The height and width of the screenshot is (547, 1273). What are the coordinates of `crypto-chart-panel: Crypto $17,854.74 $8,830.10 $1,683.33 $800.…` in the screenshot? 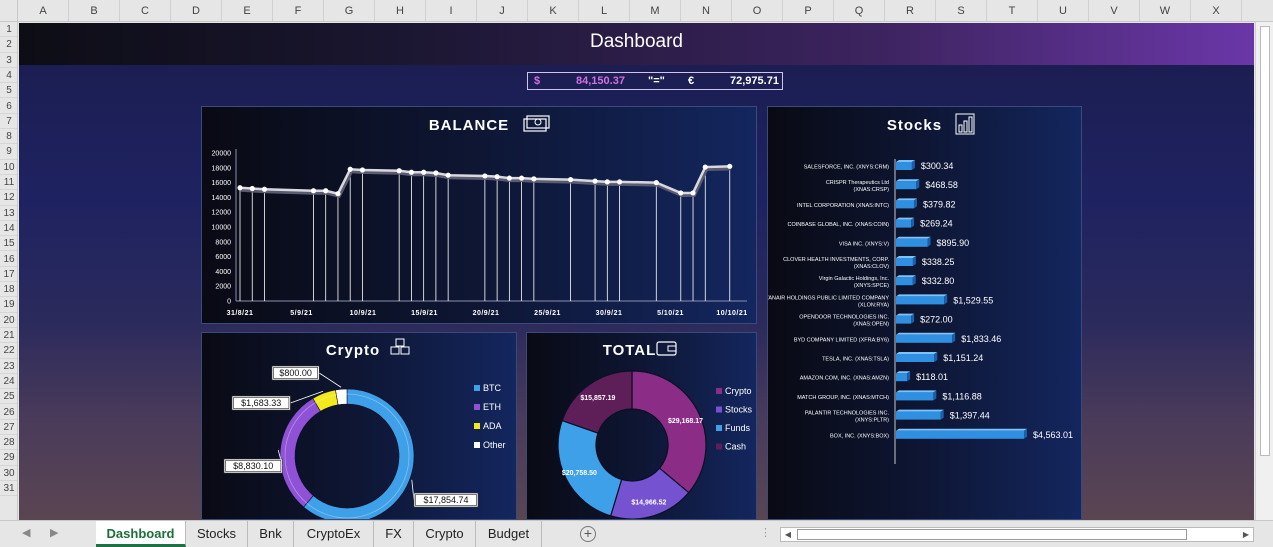 It's located at (359, 426).